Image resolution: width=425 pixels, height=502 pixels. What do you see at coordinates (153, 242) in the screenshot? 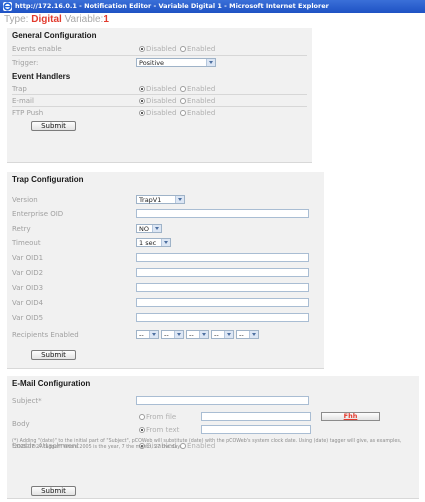
I see `timeout-select: 1 sec` at bounding box center [153, 242].